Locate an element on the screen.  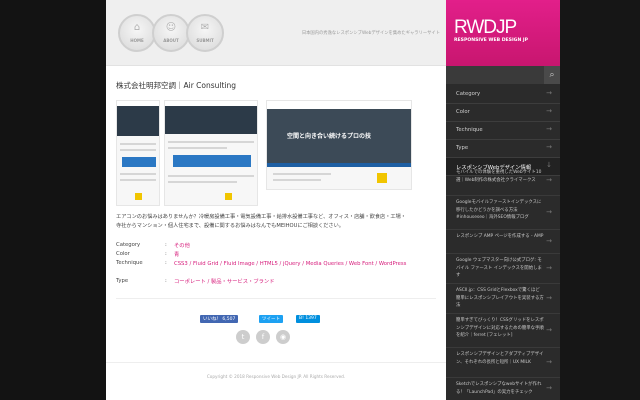
hatena-bookmark-button: B! 1397 is located at coordinates (308, 319).